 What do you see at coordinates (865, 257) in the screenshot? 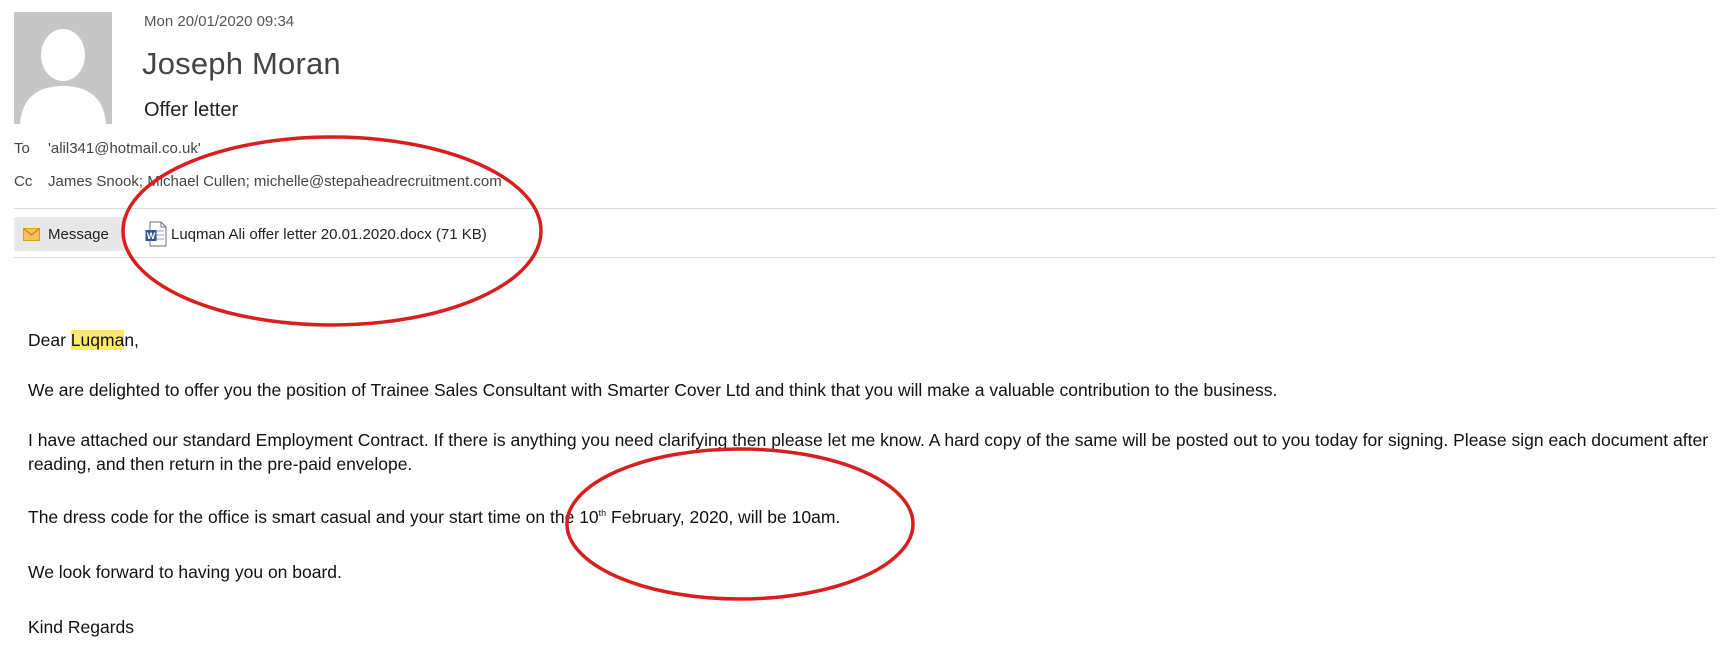
I see `toolbar-divider` at bounding box center [865, 257].